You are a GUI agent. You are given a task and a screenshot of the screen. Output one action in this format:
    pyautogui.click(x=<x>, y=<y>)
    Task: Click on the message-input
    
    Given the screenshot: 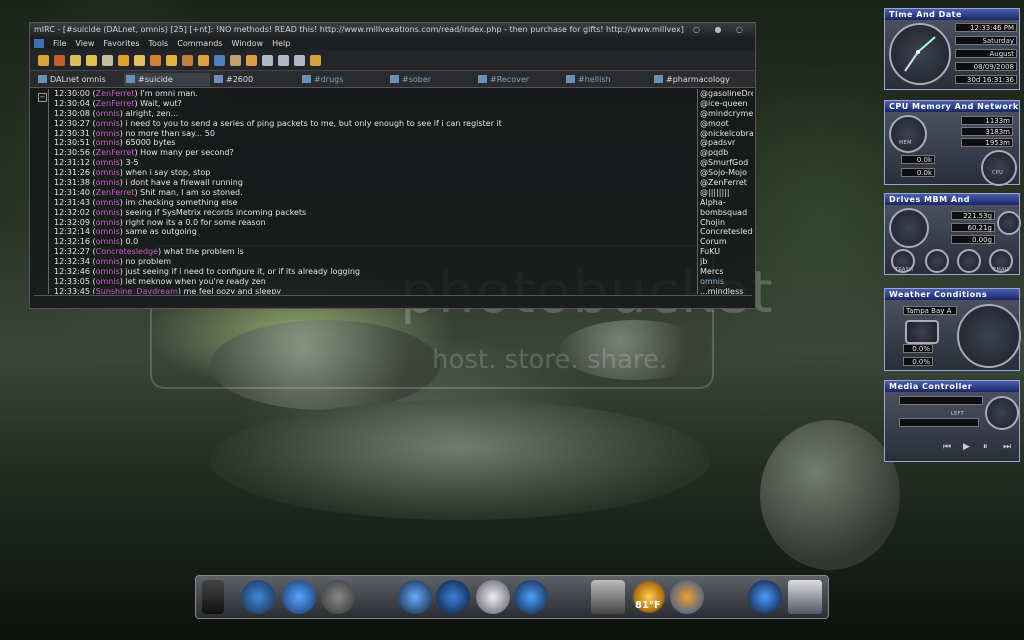 What is the action you would take?
    pyautogui.click(x=393, y=300)
    